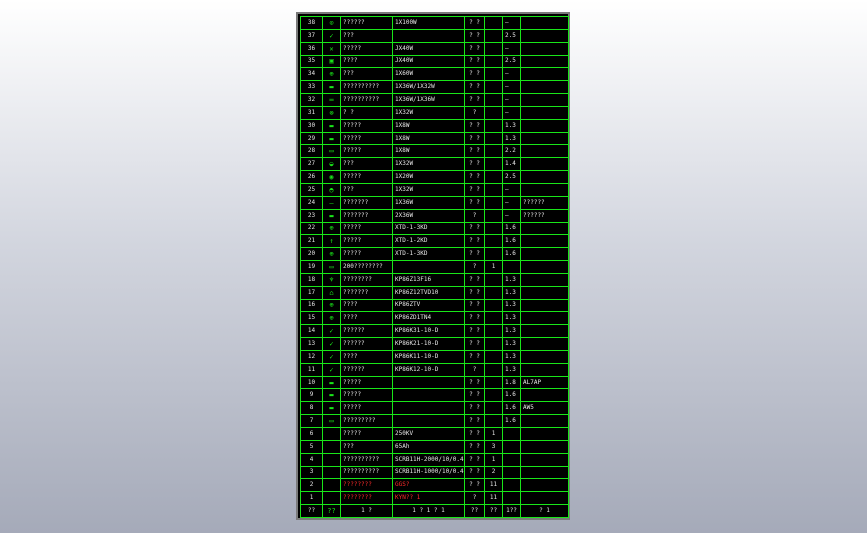 This screenshot has width=867, height=533. What do you see at coordinates (311, 485) in the screenshot?
I see `row-number: 2` at bounding box center [311, 485].